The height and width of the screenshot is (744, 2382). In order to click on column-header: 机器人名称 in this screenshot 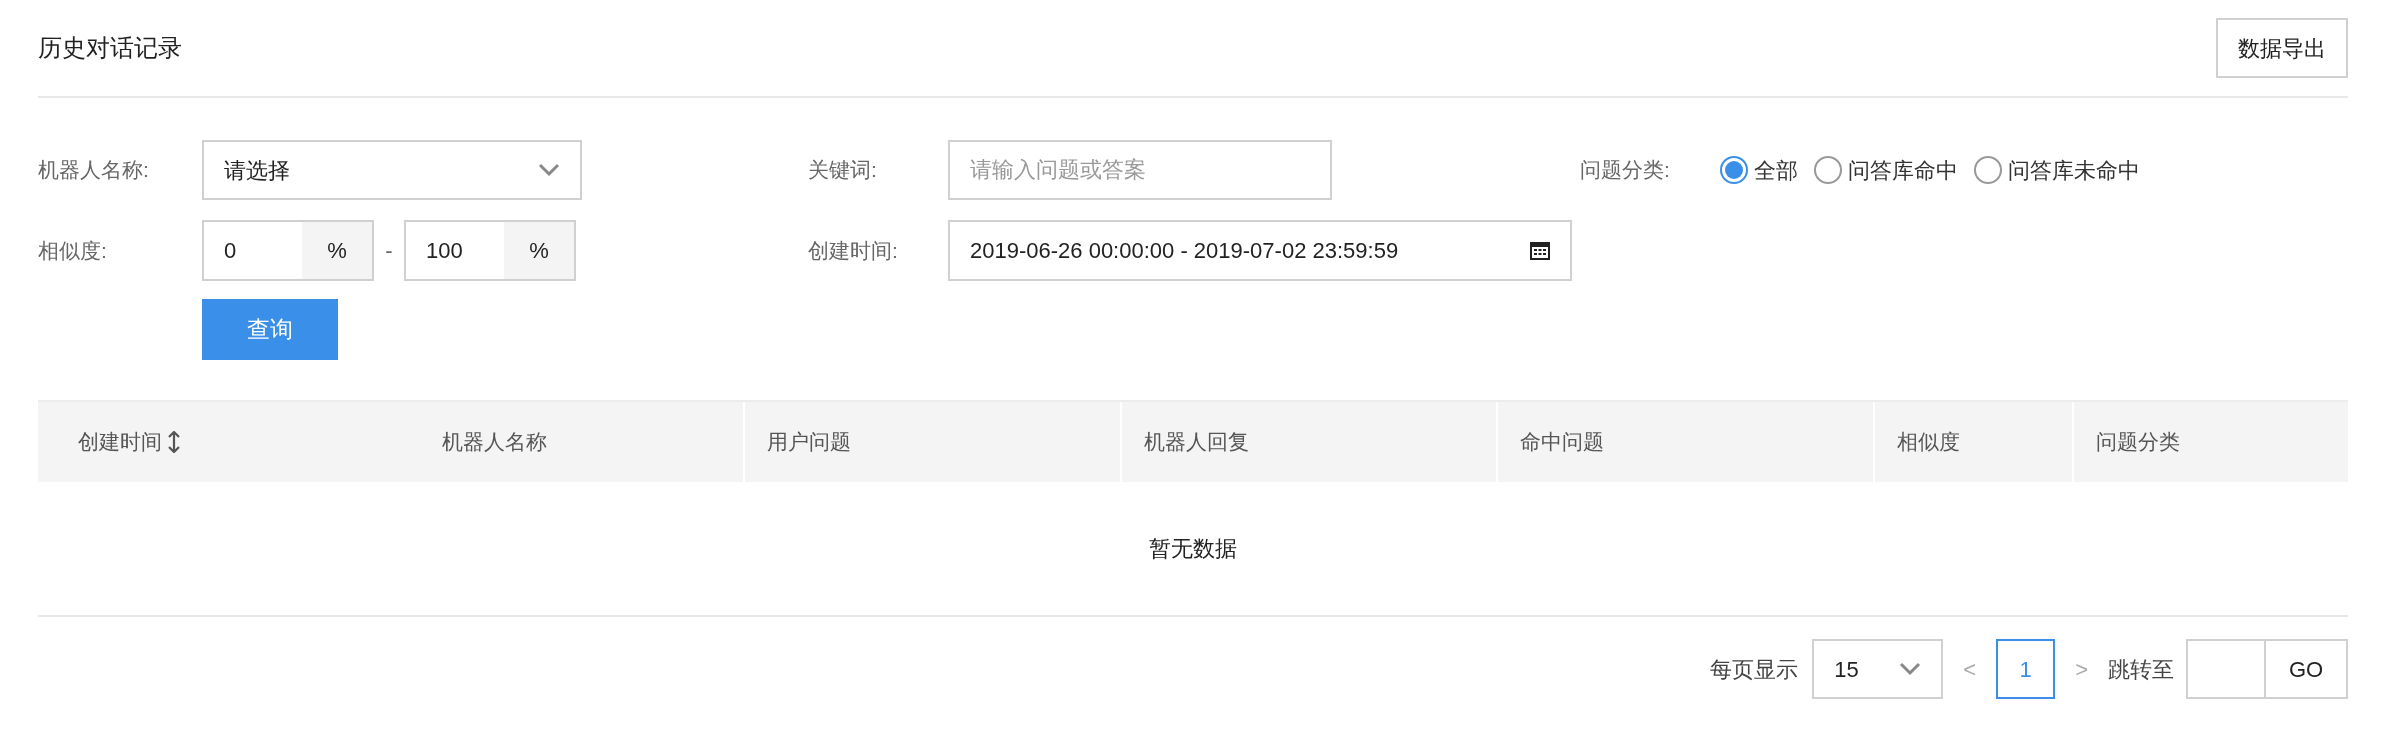, I will do `click(494, 442)`.